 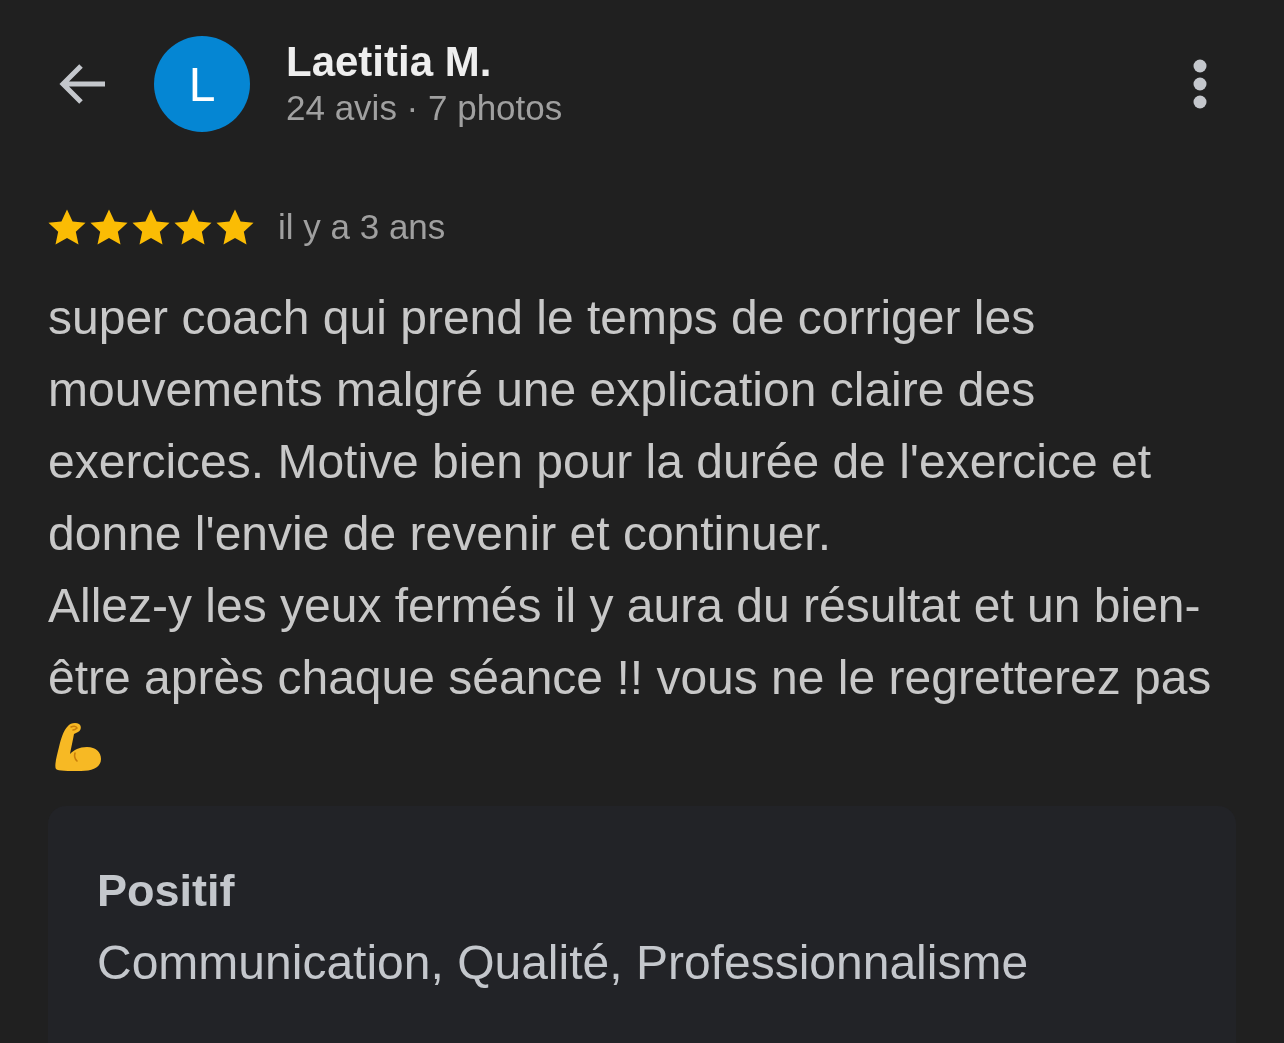 I want to click on reviewer-stats: 24 avis · 7 photos, so click(x=424, y=108).